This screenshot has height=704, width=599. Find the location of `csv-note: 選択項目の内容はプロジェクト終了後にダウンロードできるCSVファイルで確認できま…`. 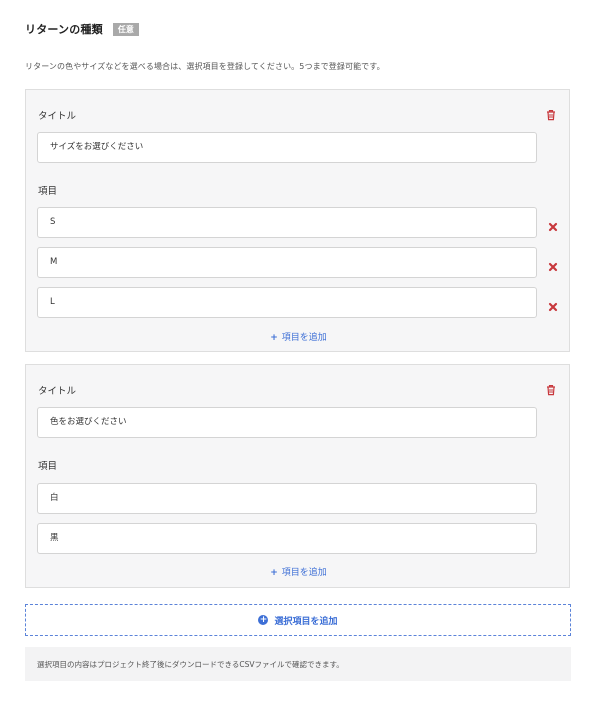

csv-note: 選択項目の内容はプロジェクト終了後にダウンロードできるCSVファイルで確認できま… is located at coordinates (298, 664).